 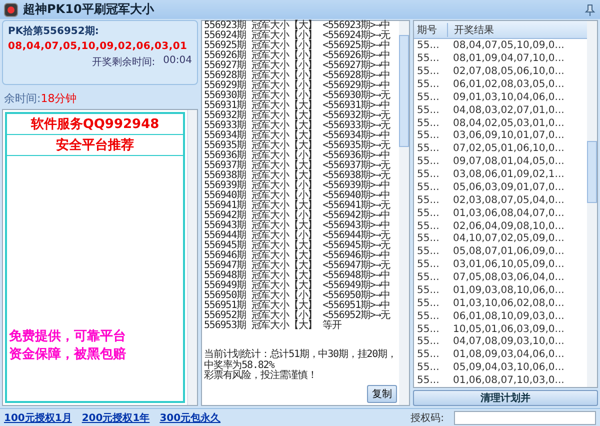 I want to click on column-header: 期号, so click(x=431, y=29).